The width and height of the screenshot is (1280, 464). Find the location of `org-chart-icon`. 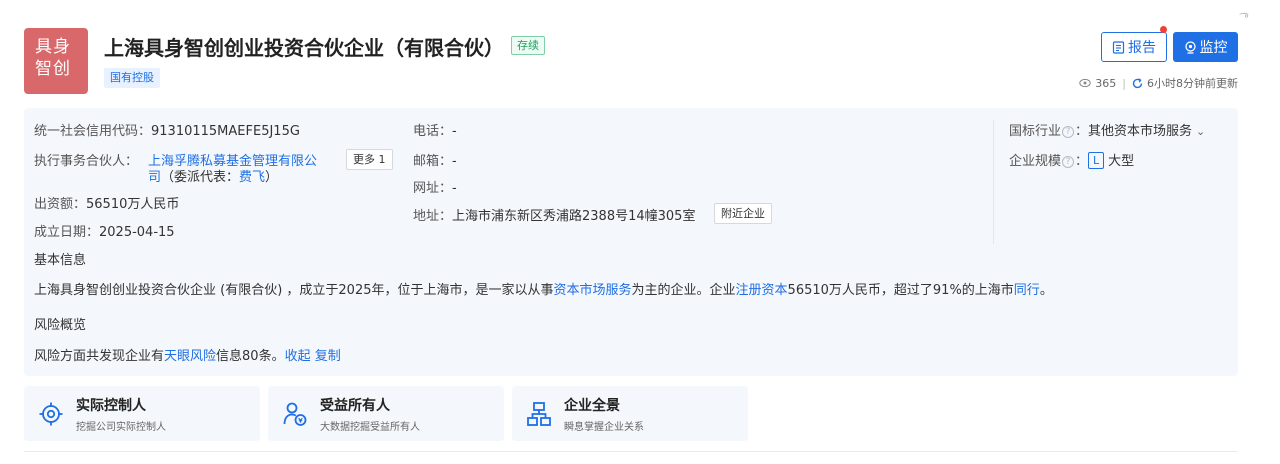

org-chart-icon is located at coordinates (539, 414).